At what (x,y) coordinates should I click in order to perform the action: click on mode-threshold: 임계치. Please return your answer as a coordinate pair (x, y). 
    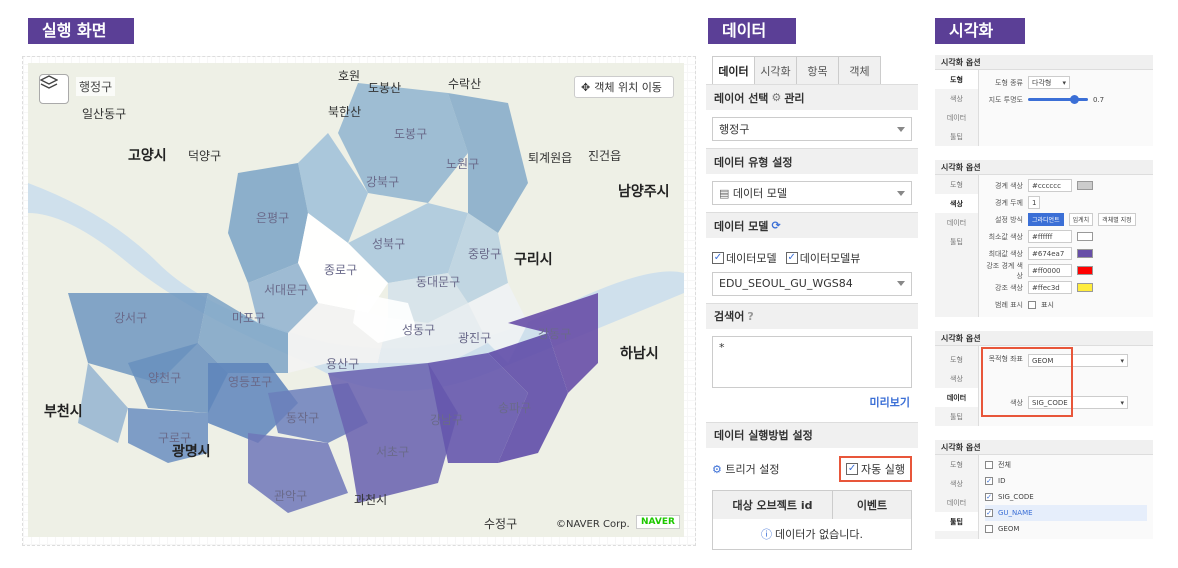
    Looking at the image, I should click on (1081, 219).